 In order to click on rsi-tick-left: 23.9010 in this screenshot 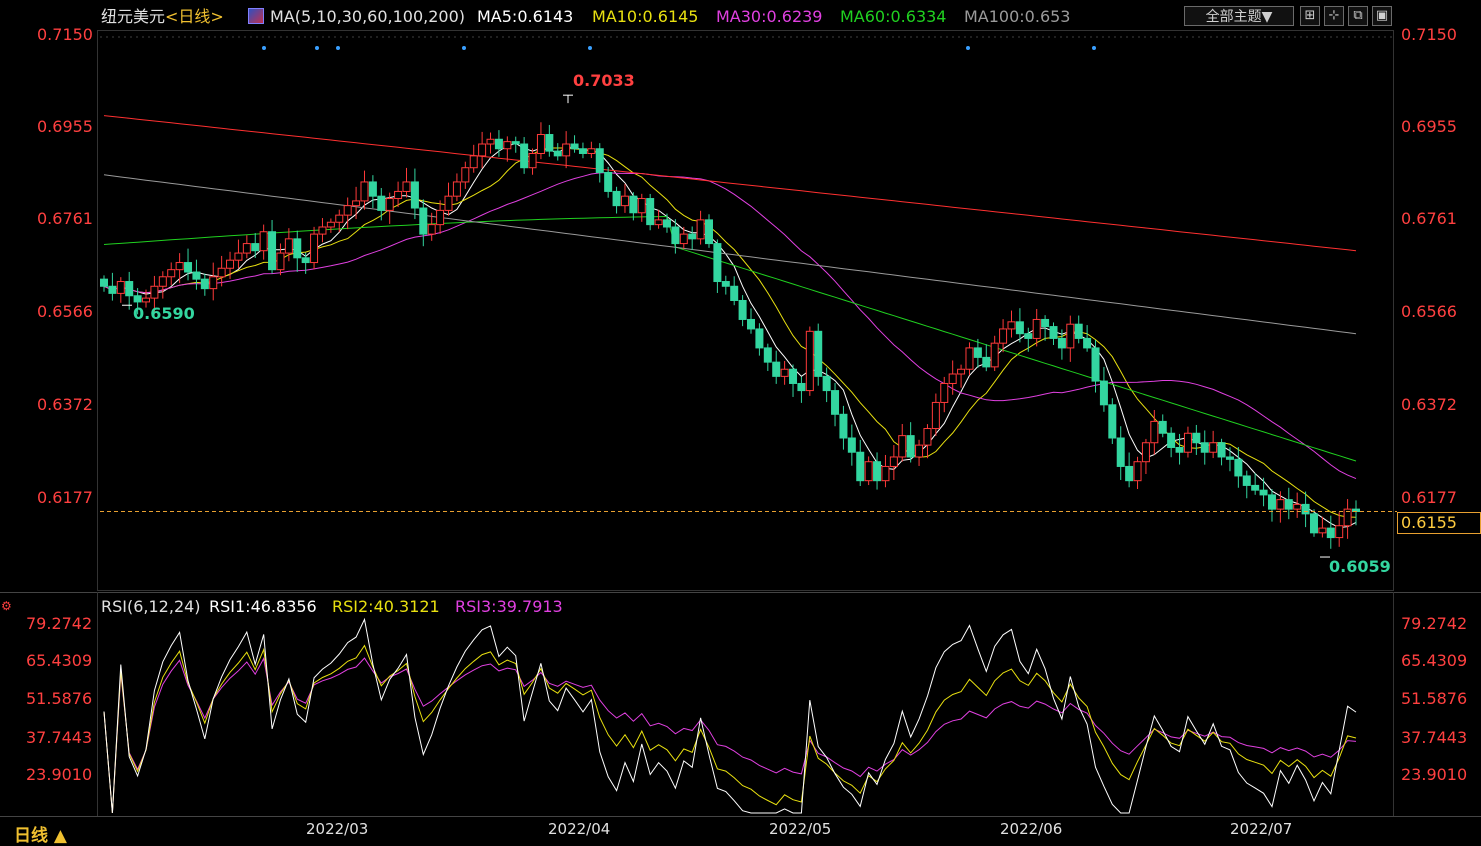, I will do `click(59, 774)`.